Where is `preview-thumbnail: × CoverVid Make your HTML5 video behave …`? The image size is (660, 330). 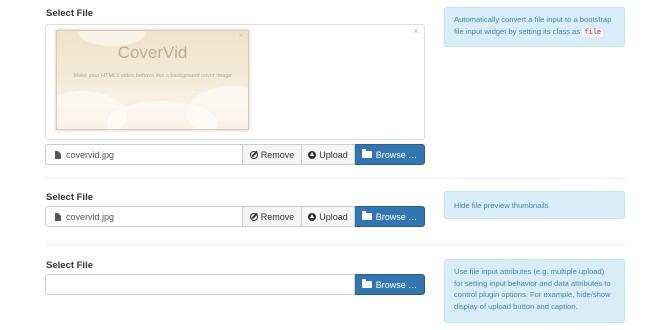 preview-thumbnail: × CoverVid Make your HTML5 video behave … is located at coordinates (152, 80).